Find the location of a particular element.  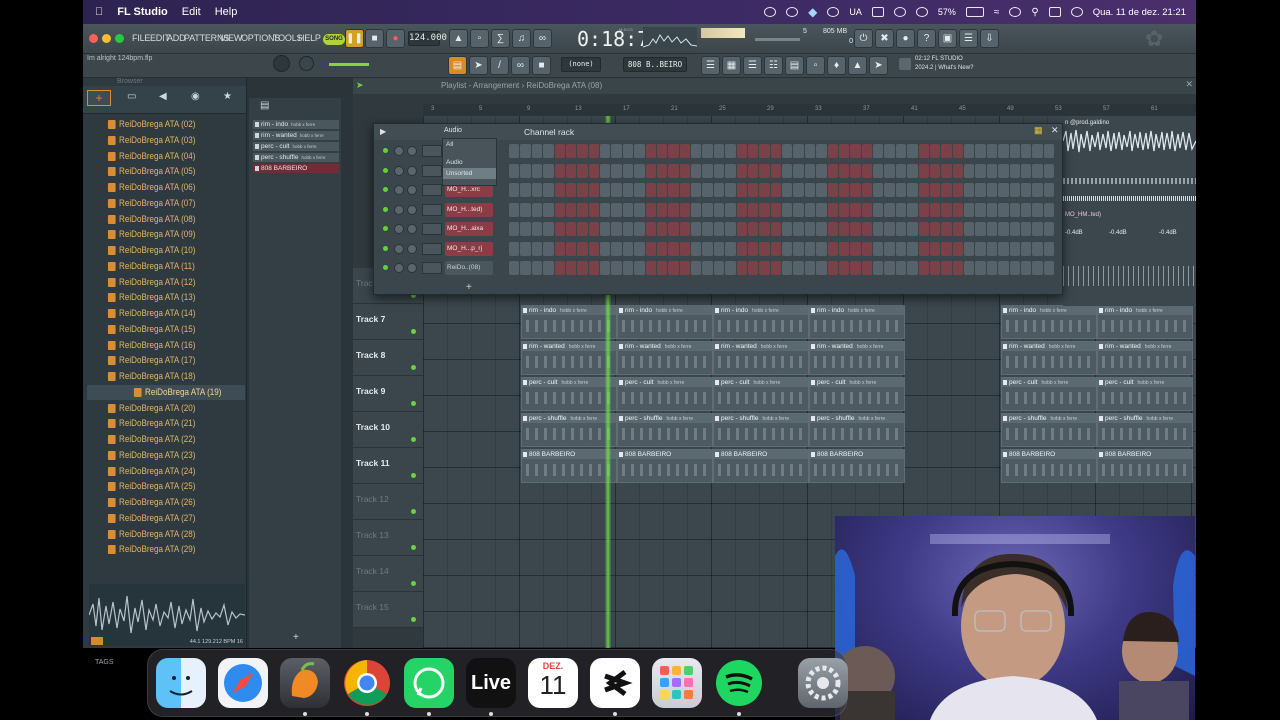

pattern-item: perc - shuffle hobb x ferre is located at coordinates (296, 157).